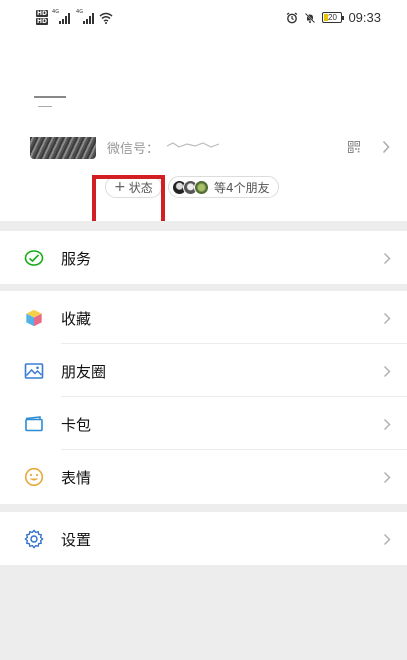 The image size is (407, 660). I want to click on menu-item-moments: 朋友圈, so click(203, 370).